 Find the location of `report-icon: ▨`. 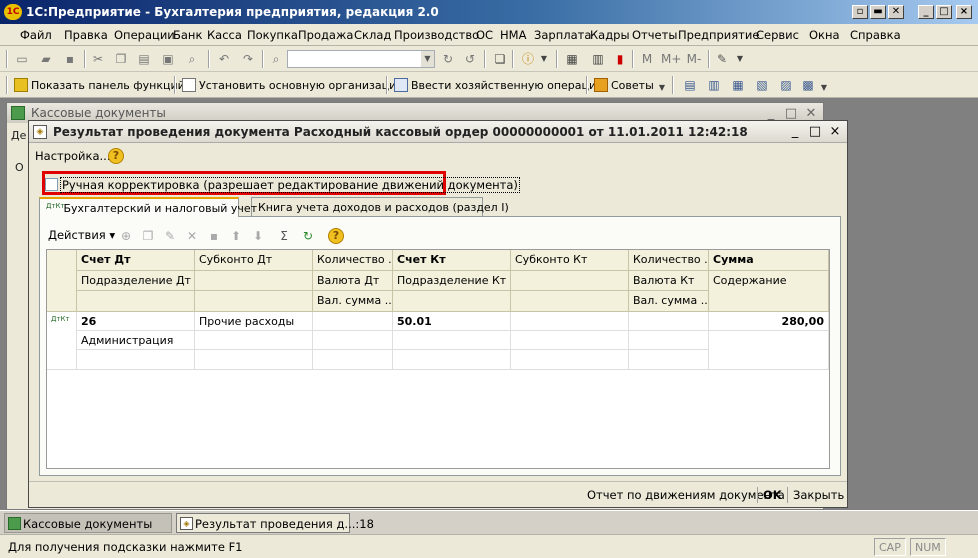

report-icon: ▨ is located at coordinates (786, 85).